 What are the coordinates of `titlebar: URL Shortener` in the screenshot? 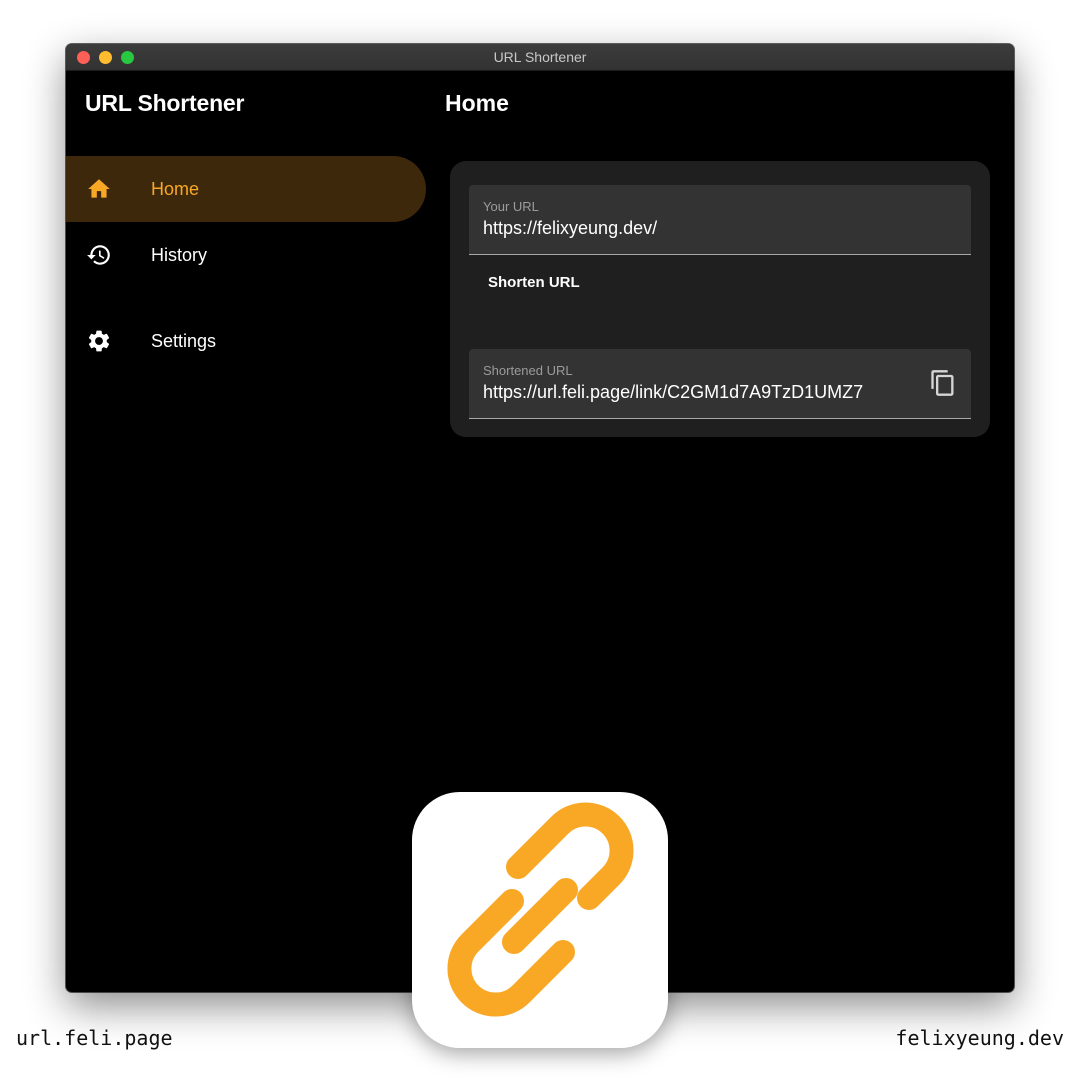 It's located at (540, 57).